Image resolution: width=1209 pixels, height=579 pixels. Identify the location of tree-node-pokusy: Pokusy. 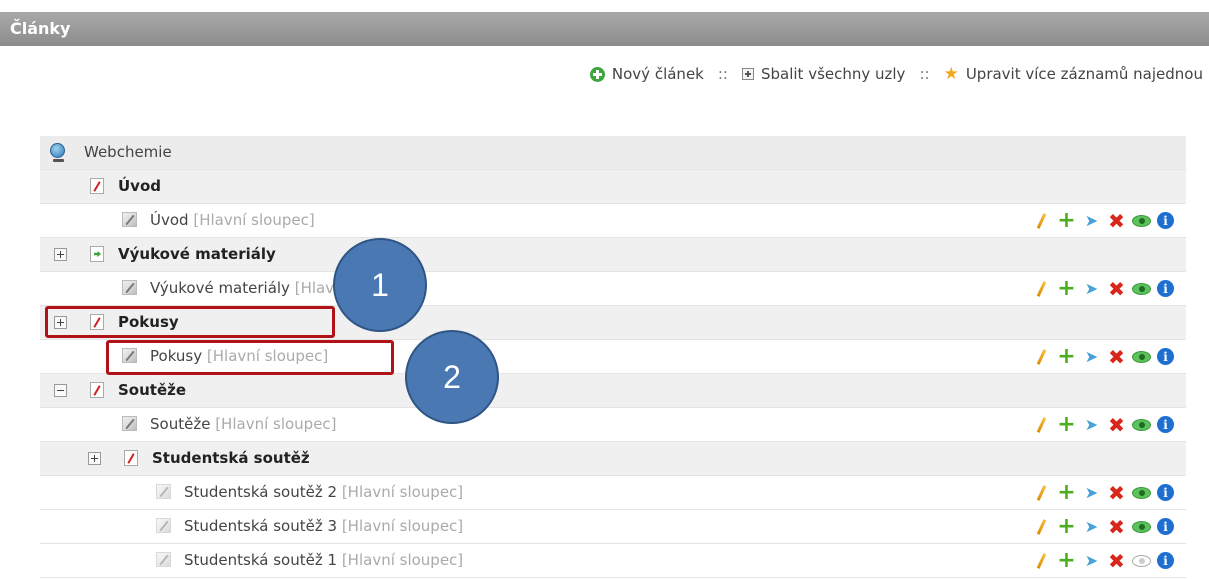
(613, 323).